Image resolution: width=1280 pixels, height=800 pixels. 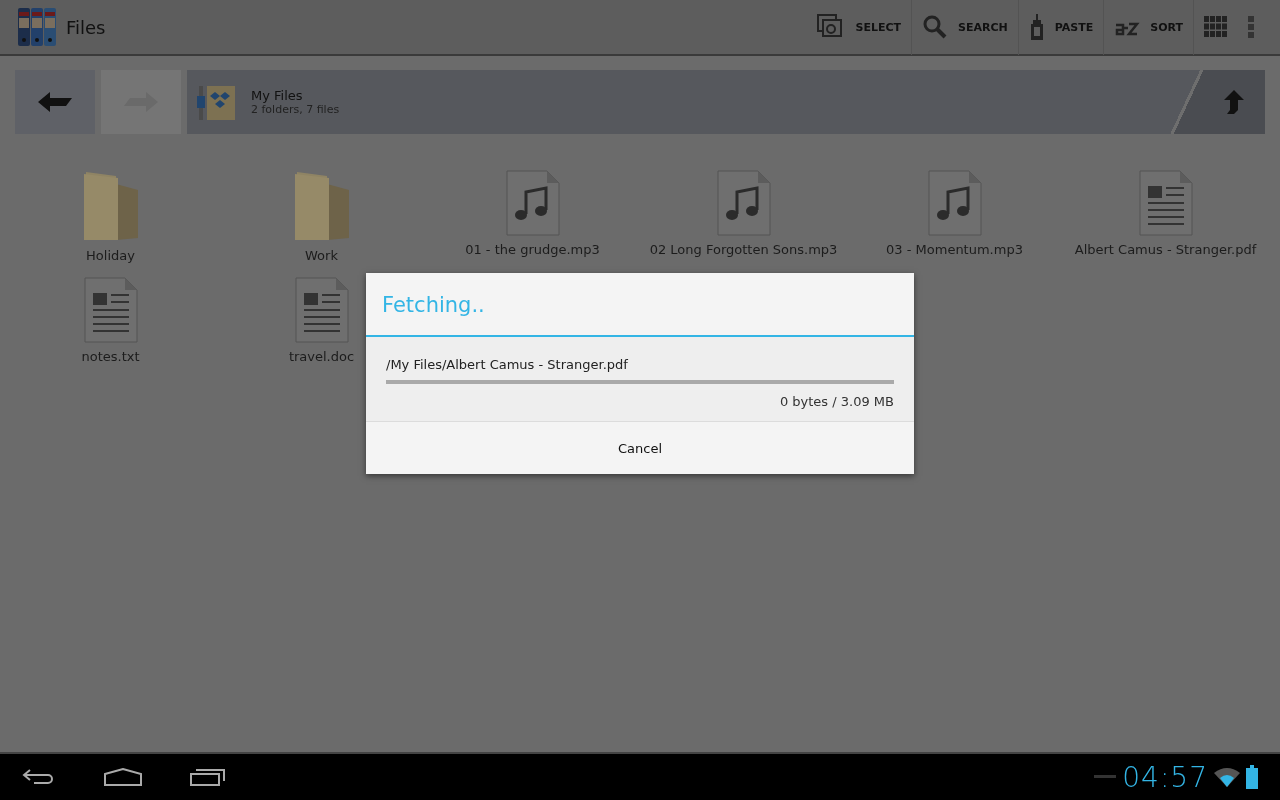 What do you see at coordinates (321, 356) in the screenshot?
I see `file-name: travel.doc` at bounding box center [321, 356].